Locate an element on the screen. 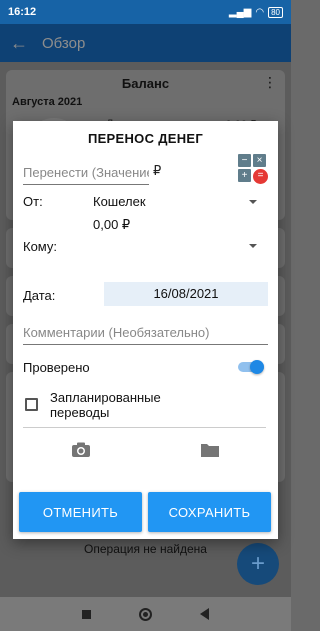 Image resolution: width=320 pixels, height=631 pixels. nav-bar is located at coordinates (145, 614).